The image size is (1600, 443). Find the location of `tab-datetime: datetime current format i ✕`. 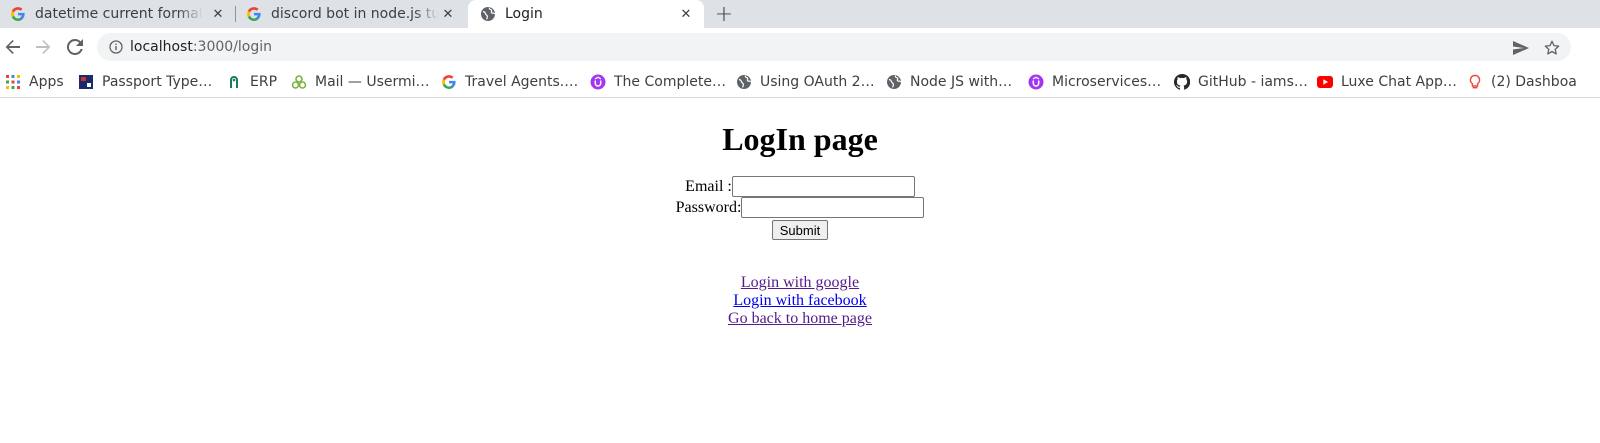

tab-datetime: datetime current format i ✕ is located at coordinates (117, 14).